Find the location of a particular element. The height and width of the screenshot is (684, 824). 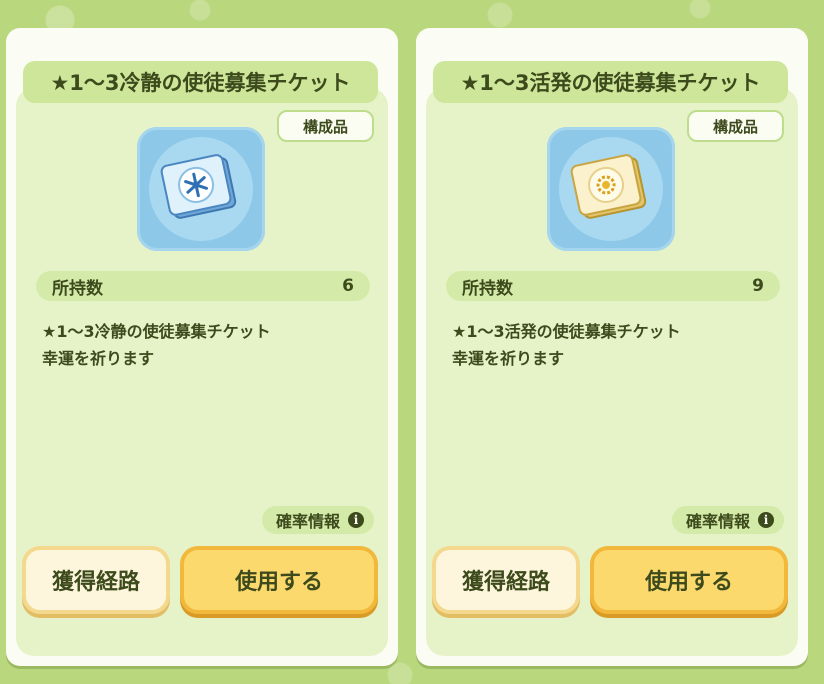

owned-count: 6 is located at coordinates (348, 286).